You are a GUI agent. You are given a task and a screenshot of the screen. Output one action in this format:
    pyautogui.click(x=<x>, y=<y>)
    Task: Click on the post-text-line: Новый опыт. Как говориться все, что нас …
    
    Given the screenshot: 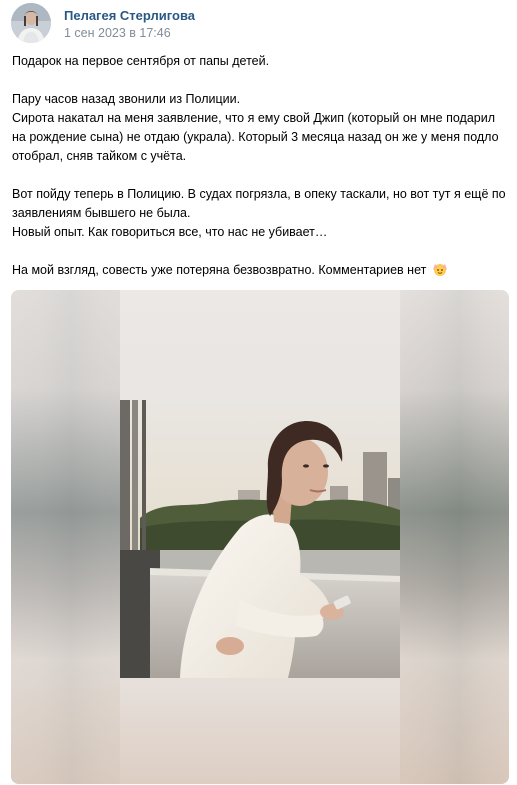 What is the action you would take?
    pyautogui.click(x=170, y=232)
    